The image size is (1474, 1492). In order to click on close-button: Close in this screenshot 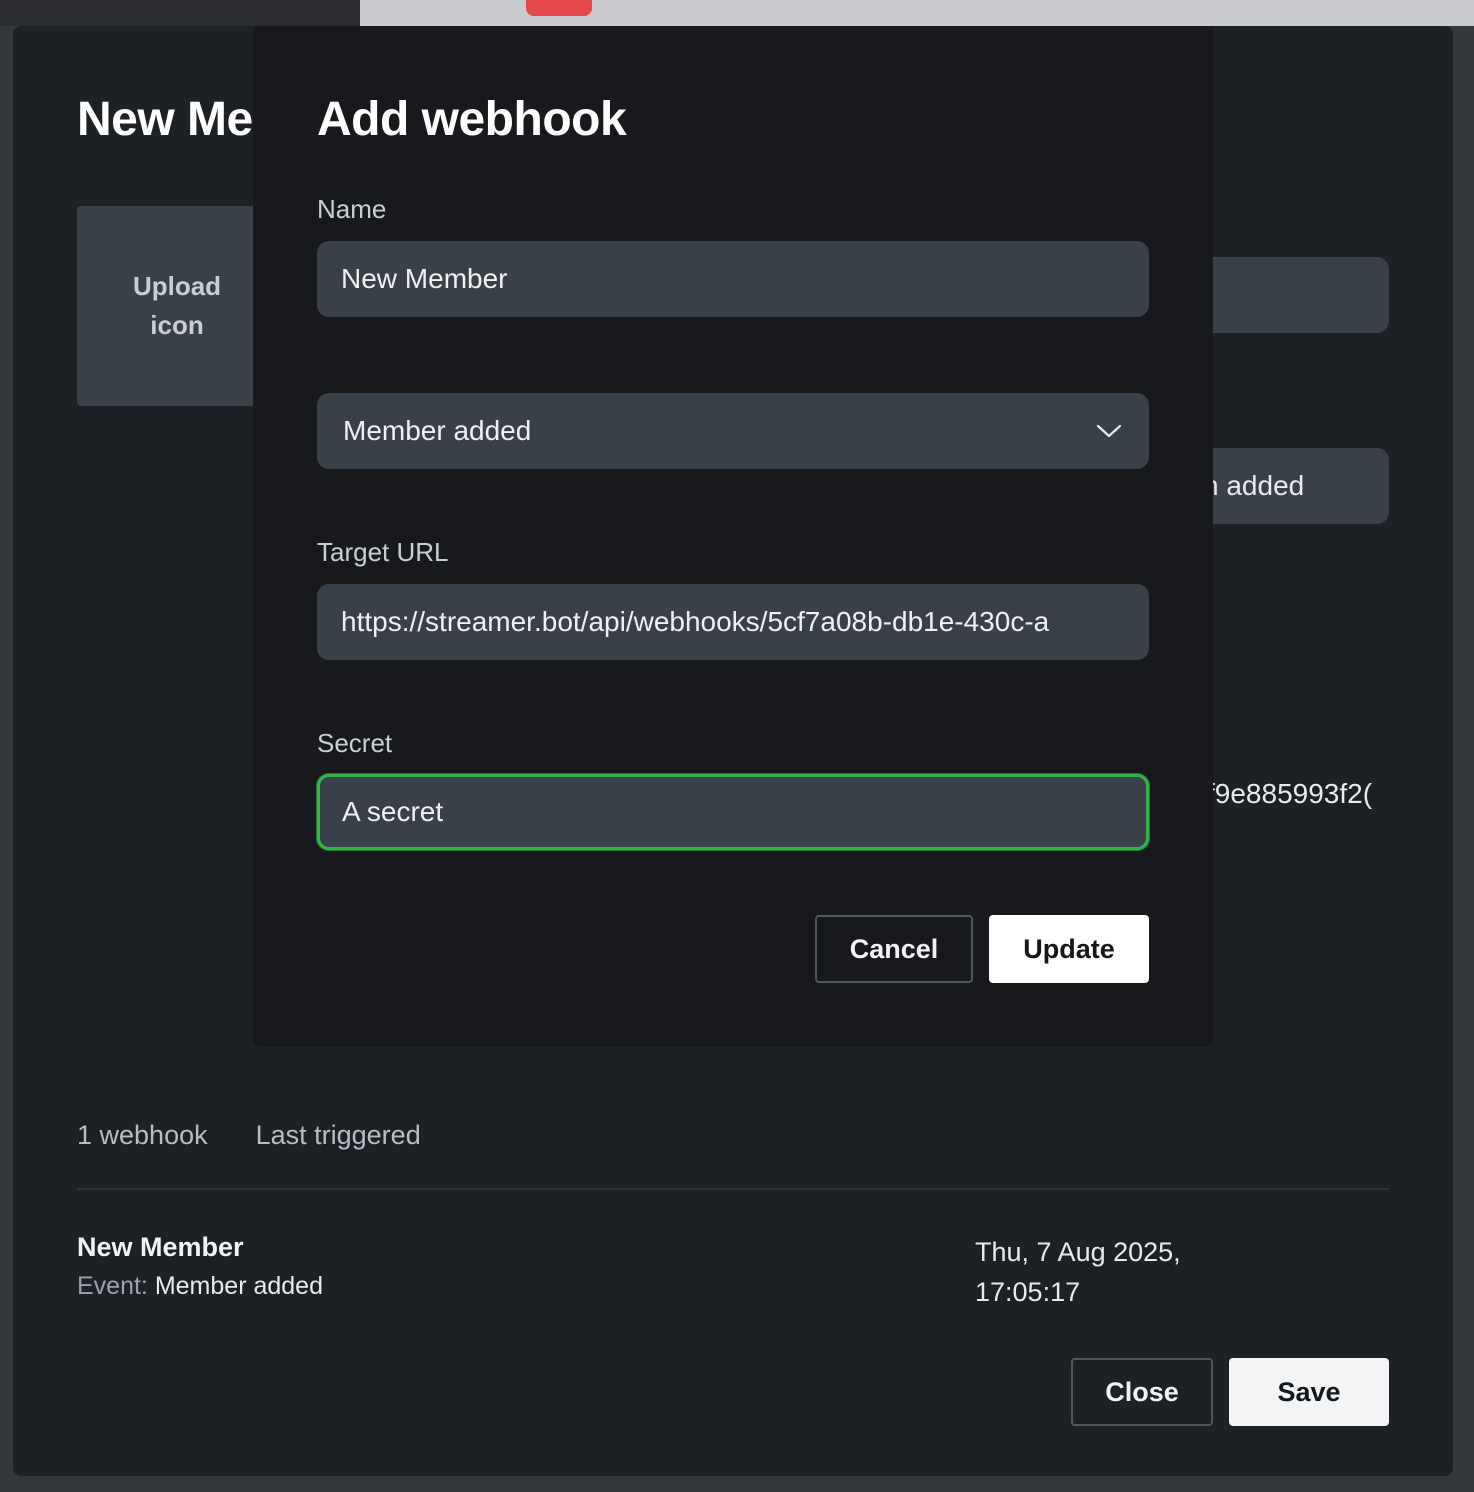, I will do `click(1142, 1392)`.